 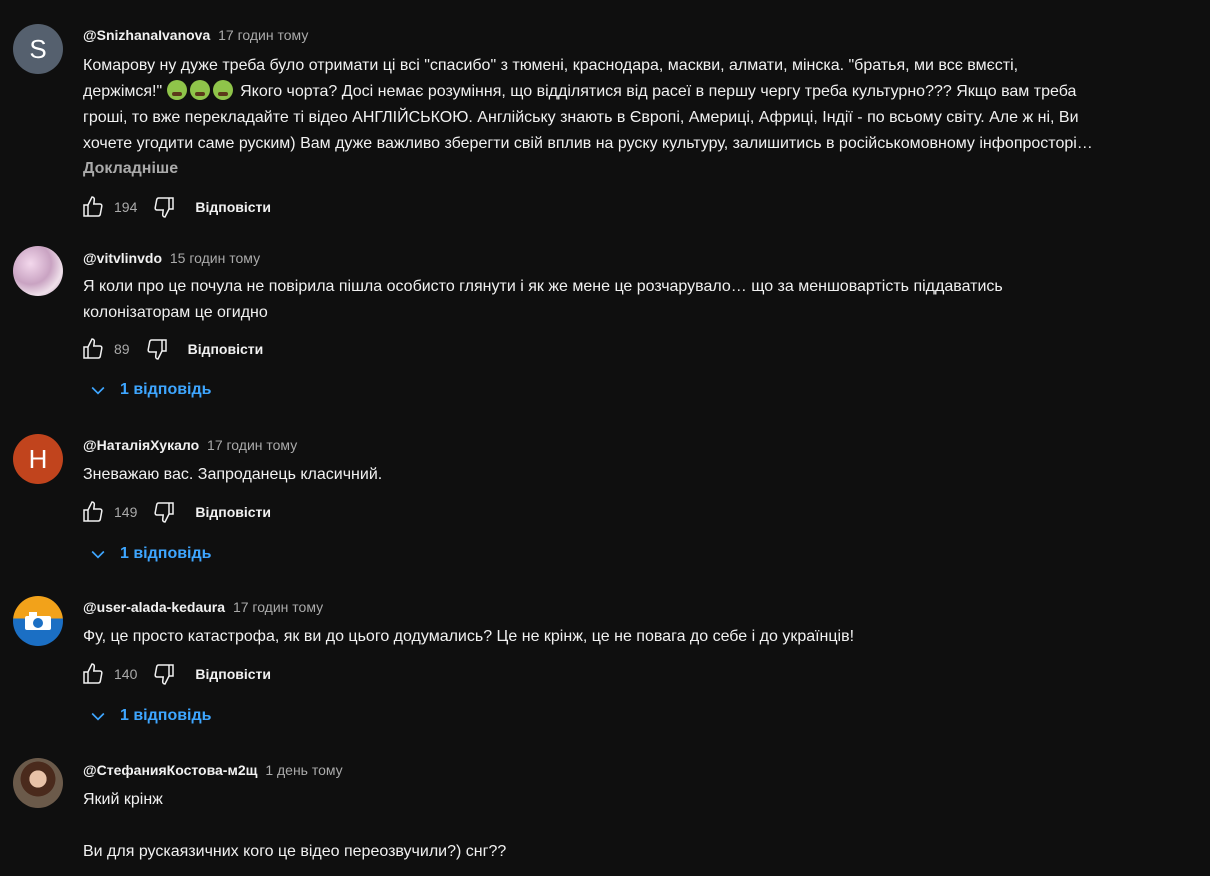 I want to click on timestamp: 15 годин тому, so click(x=215, y=258).